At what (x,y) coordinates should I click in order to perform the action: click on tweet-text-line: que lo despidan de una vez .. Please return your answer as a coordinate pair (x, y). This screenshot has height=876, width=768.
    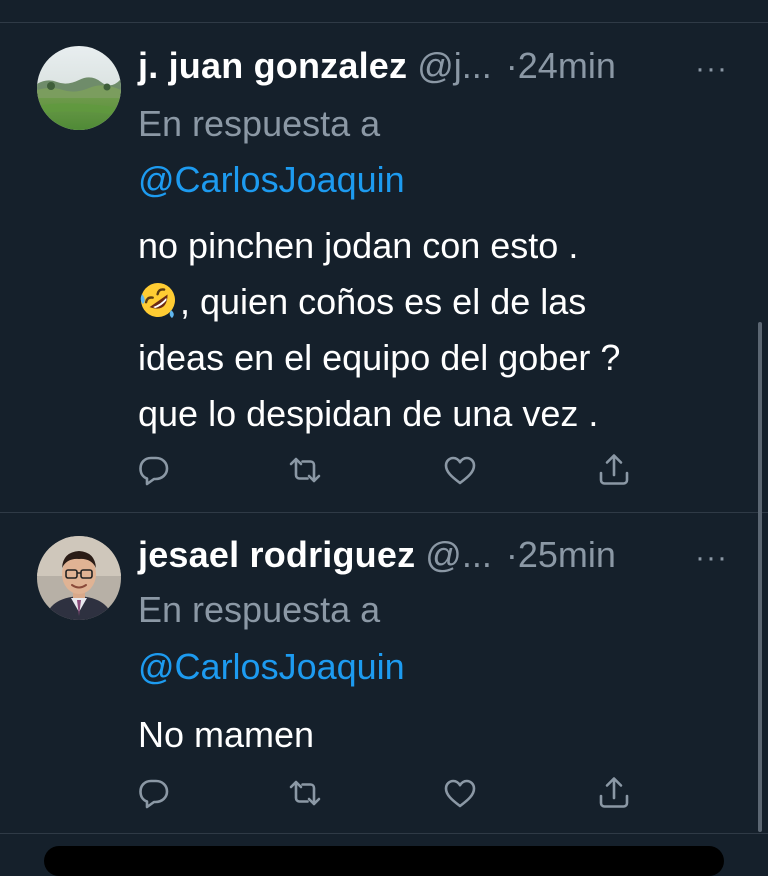
    Looking at the image, I should click on (368, 413).